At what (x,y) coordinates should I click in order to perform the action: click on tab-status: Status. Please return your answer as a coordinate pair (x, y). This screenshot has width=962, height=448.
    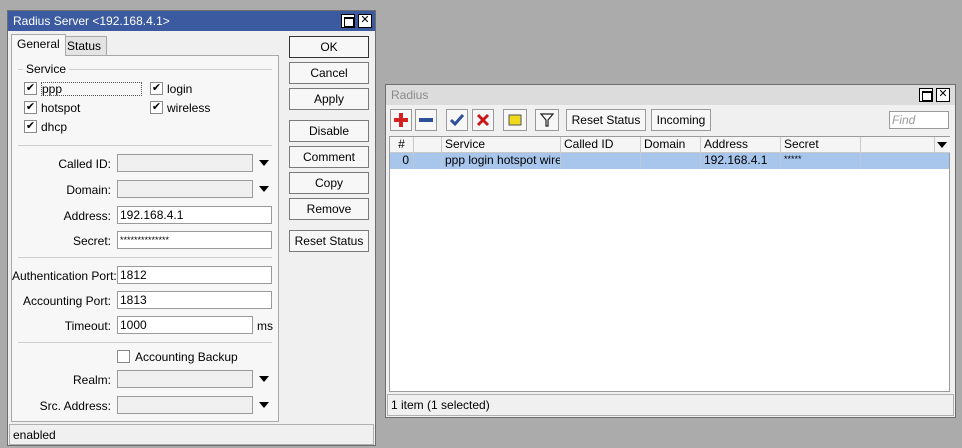
    Looking at the image, I should click on (84, 45).